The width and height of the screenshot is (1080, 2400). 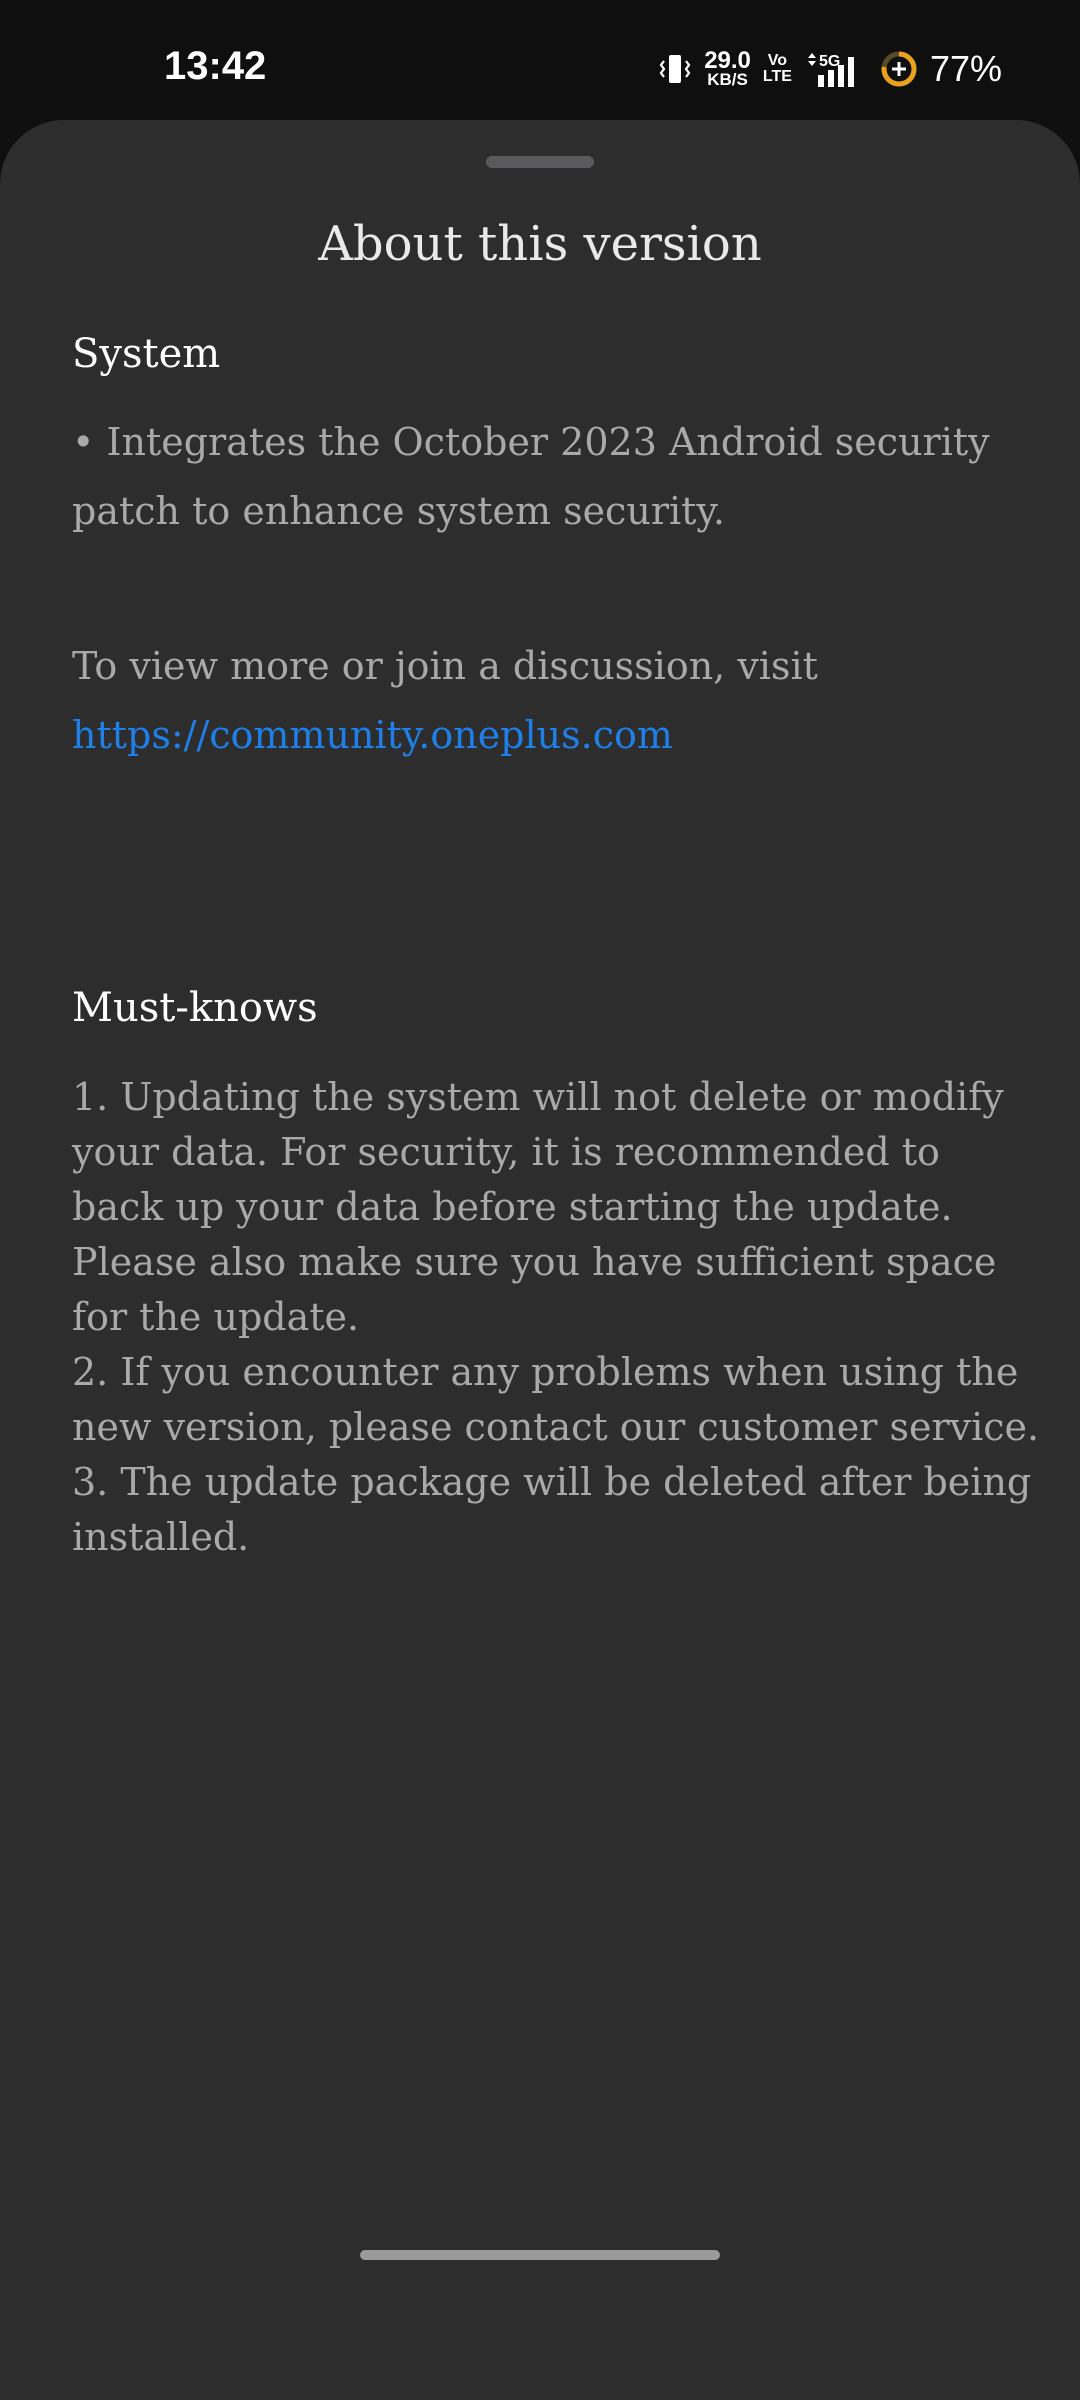 What do you see at coordinates (540, 162) in the screenshot?
I see `drag-handle` at bounding box center [540, 162].